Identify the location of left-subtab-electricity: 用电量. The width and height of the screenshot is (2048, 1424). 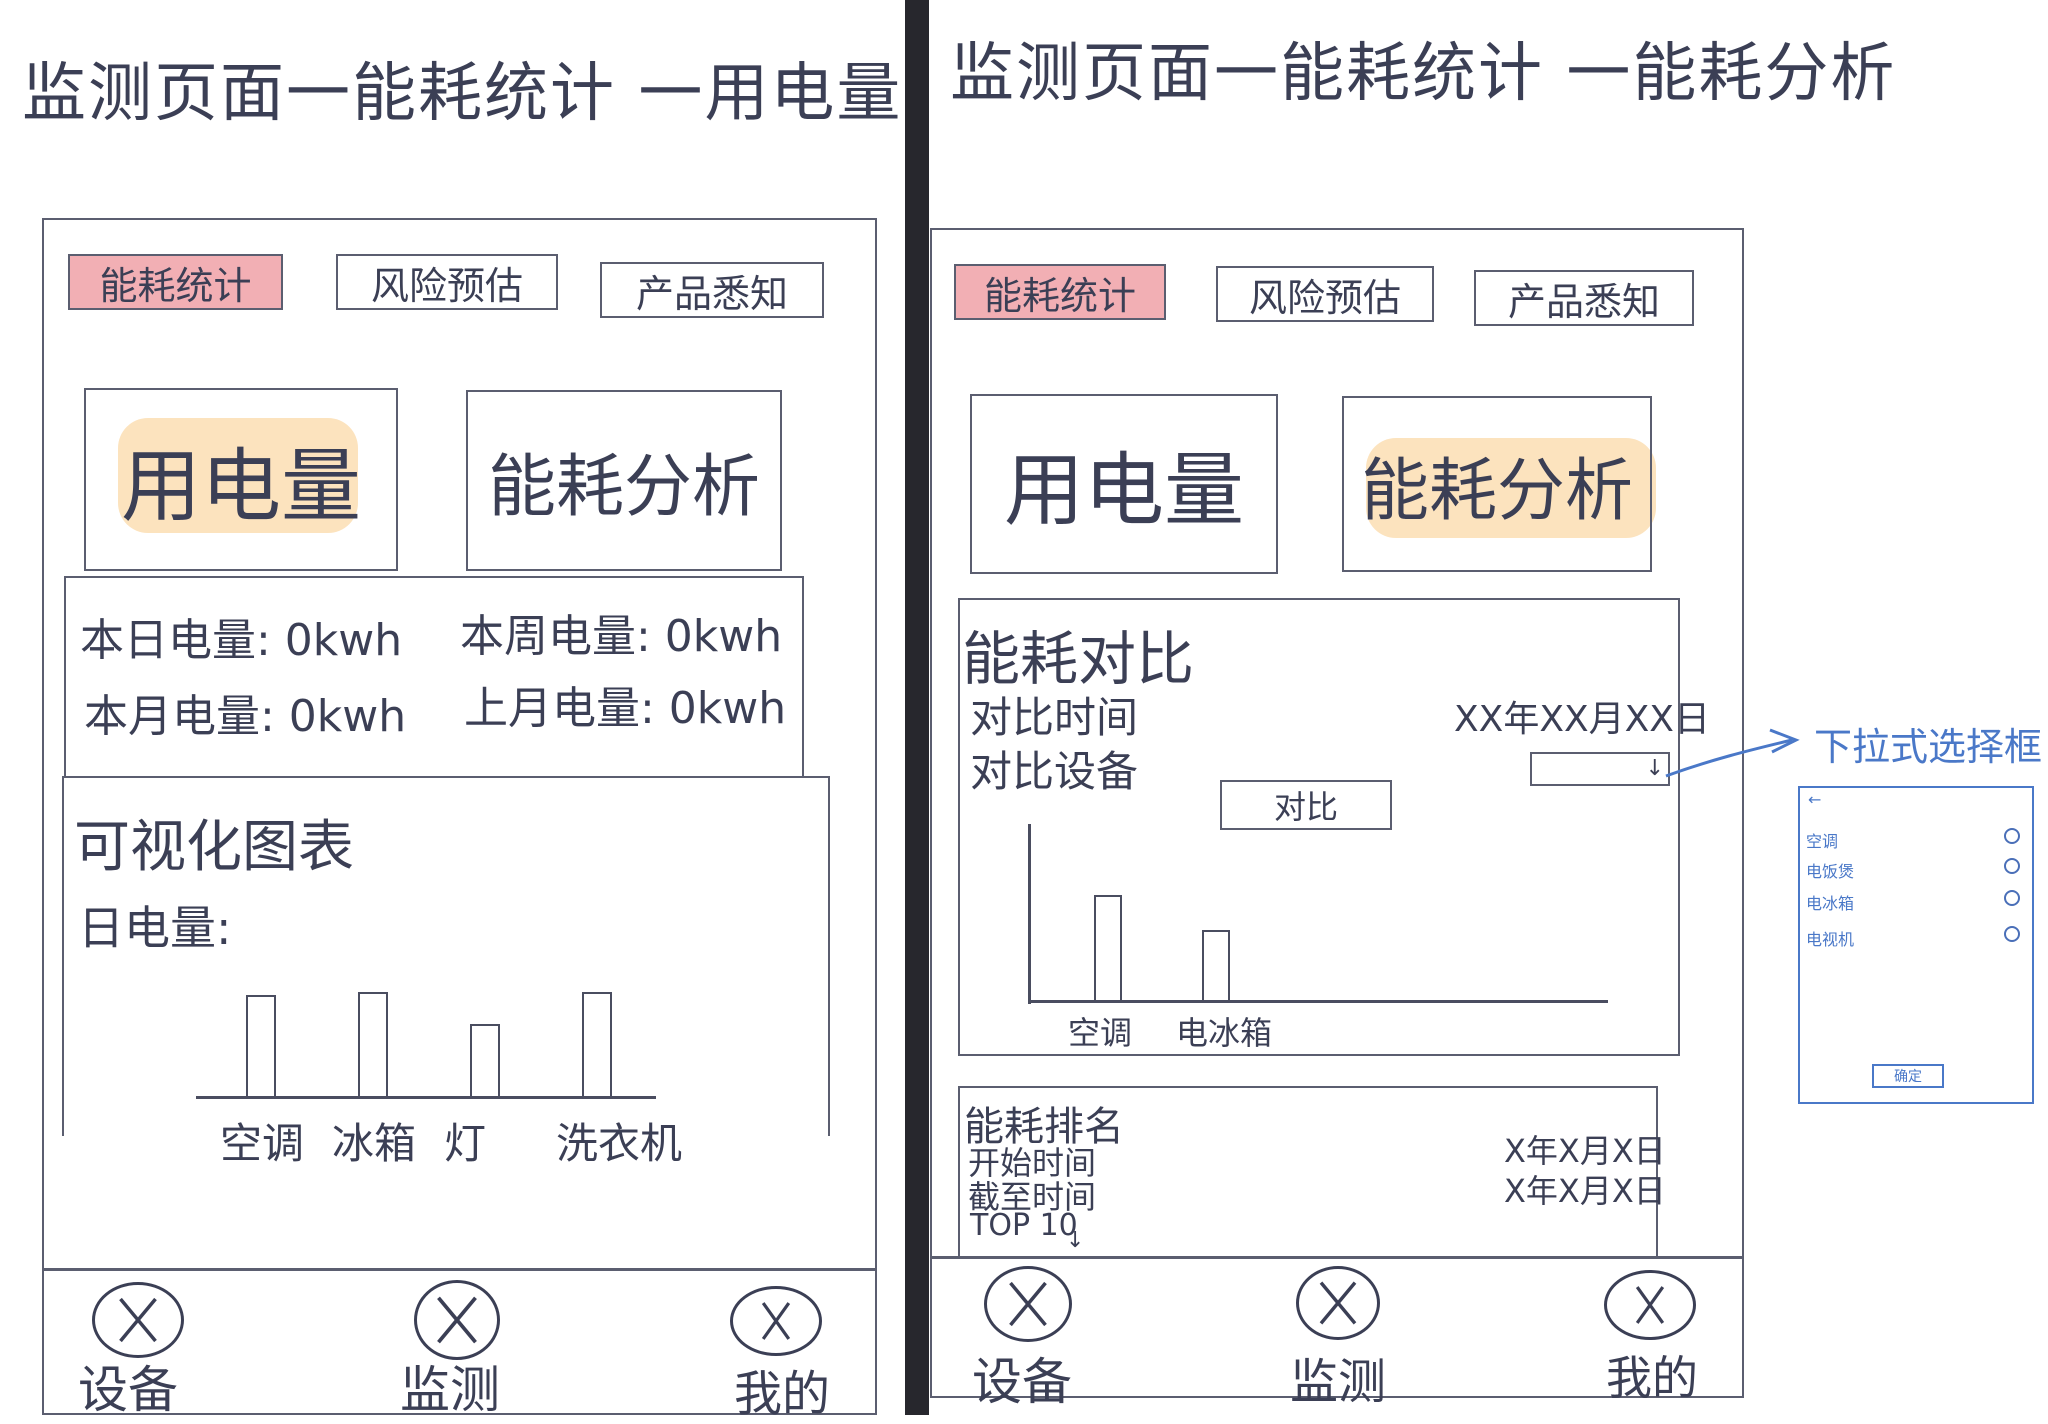
(241, 479).